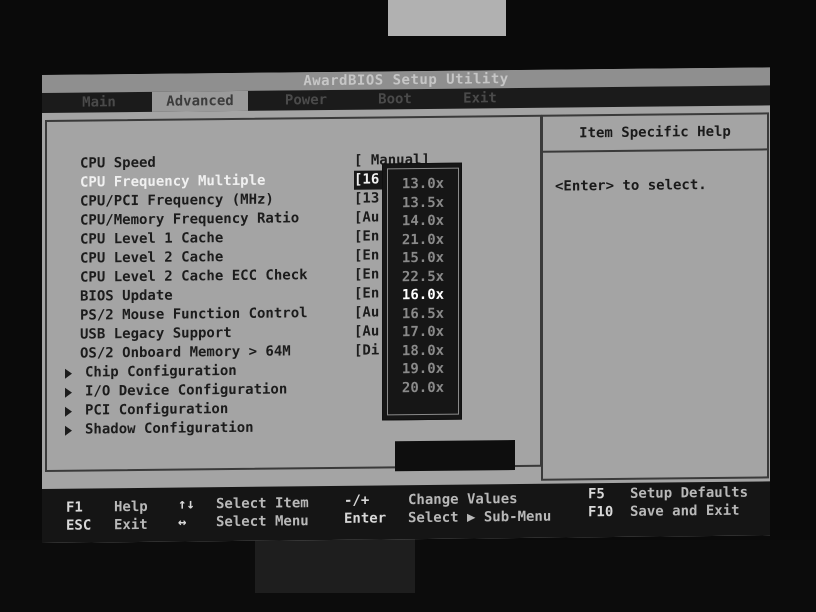  Describe the element at coordinates (99, 102) in the screenshot. I see `tab-main: Main` at that location.